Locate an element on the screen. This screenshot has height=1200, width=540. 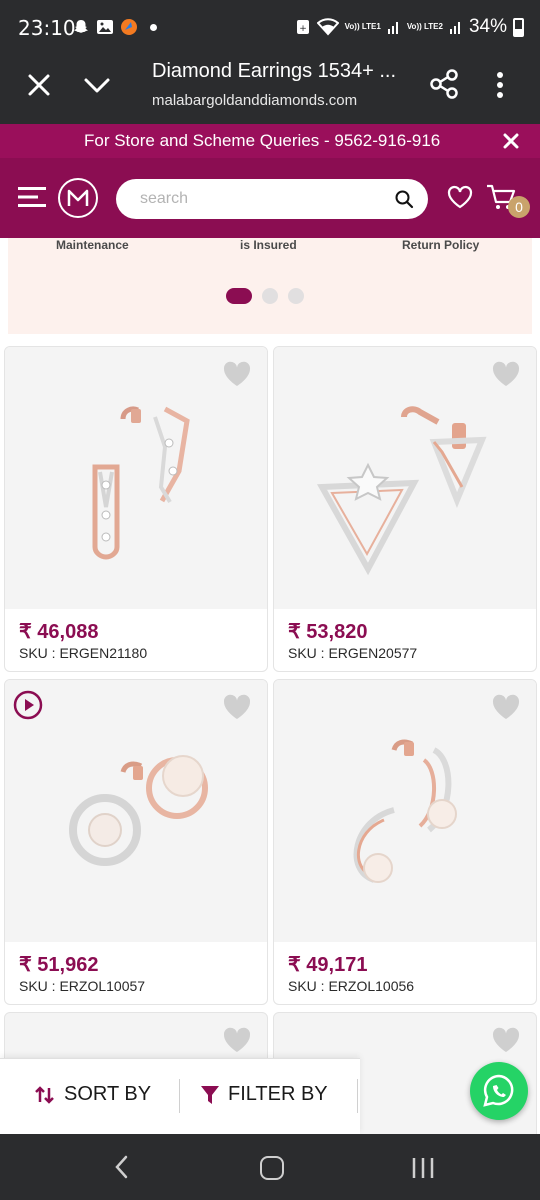
gallery-icon is located at coordinates (105, 27).